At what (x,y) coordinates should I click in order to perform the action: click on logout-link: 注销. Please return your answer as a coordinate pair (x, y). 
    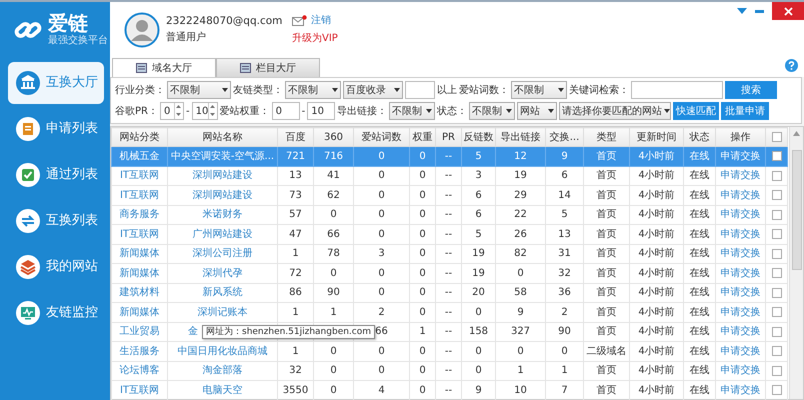
    Looking at the image, I should click on (321, 20).